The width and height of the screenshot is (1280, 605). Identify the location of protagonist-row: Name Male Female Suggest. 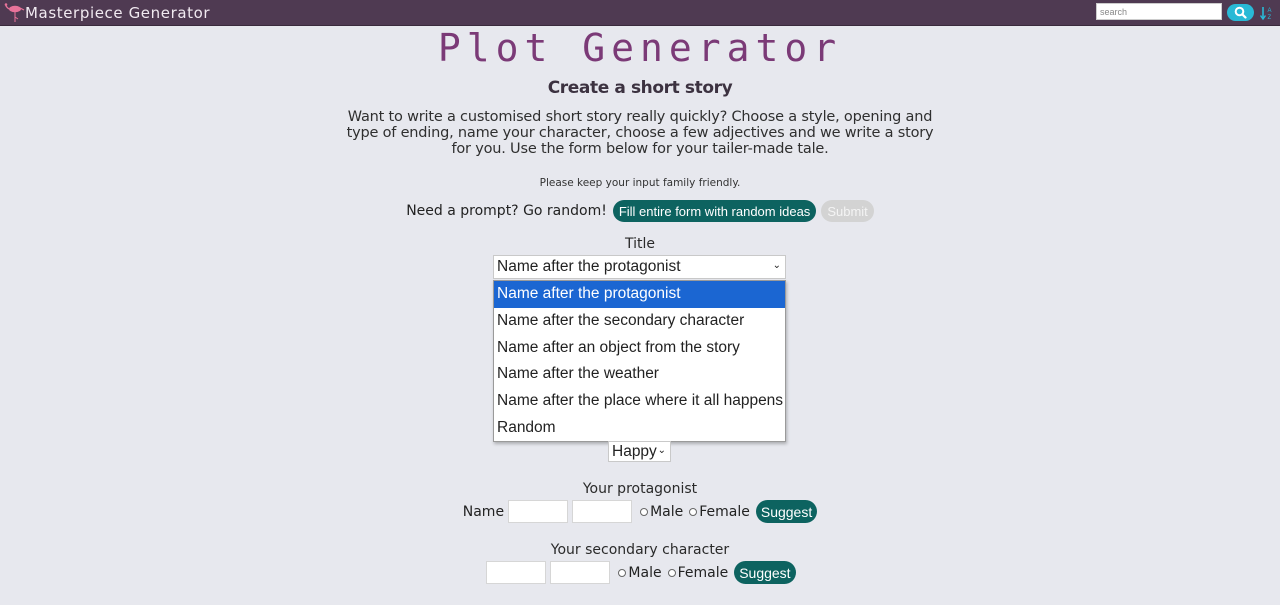
(640, 511).